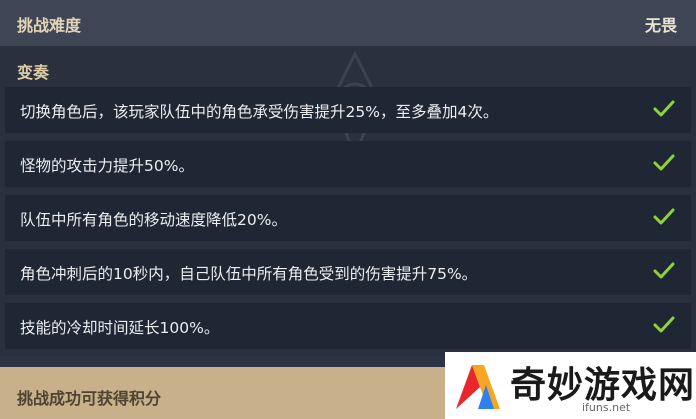 Image resolution: width=696 pixels, height=419 pixels. Describe the element at coordinates (107, 166) in the screenshot. I see `variation-text: 怪物的攻击力提升50%。` at that location.